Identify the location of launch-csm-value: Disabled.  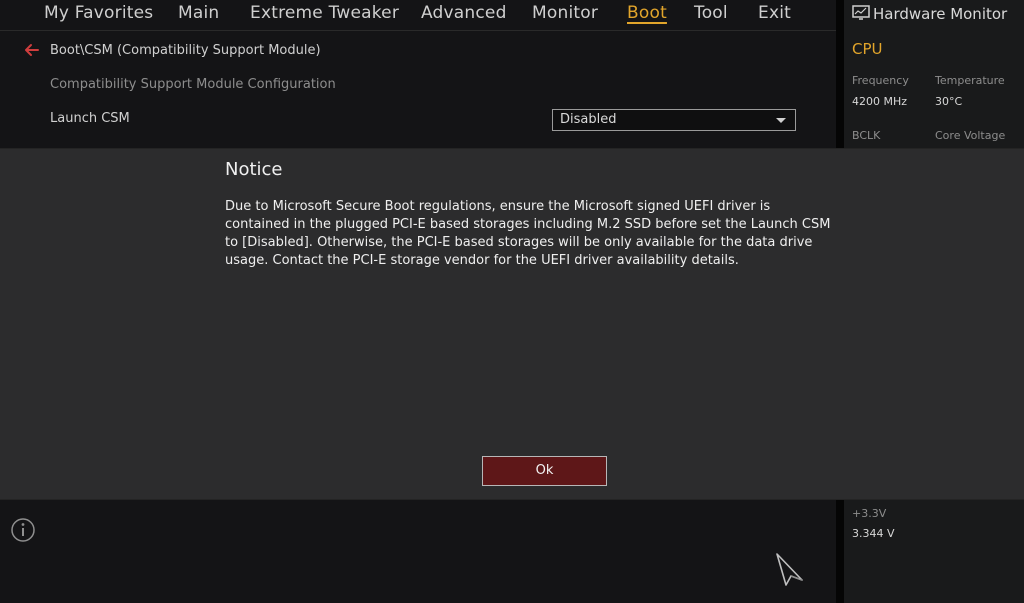
(588, 119).